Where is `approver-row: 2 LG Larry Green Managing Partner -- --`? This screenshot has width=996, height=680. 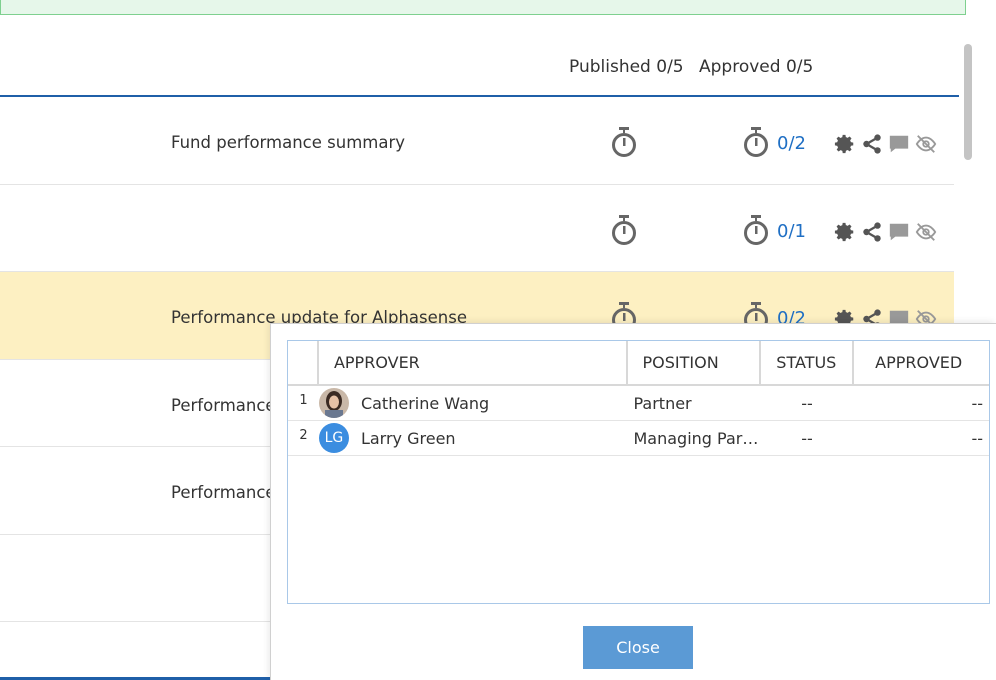
approver-row: 2 LG Larry Green Managing Partner -- -- is located at coordinates (638, 438).